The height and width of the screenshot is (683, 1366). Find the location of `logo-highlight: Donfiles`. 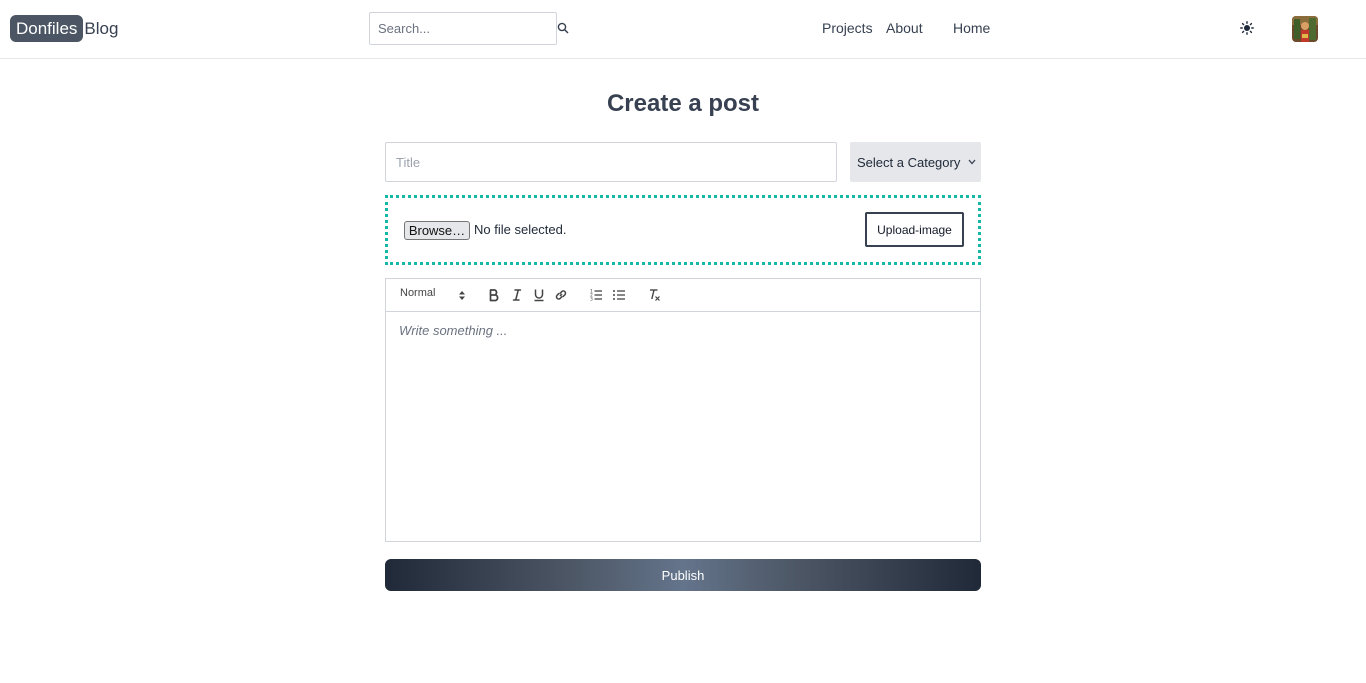

logo-highlight: Donfiles is located at coordinates (47, 28).